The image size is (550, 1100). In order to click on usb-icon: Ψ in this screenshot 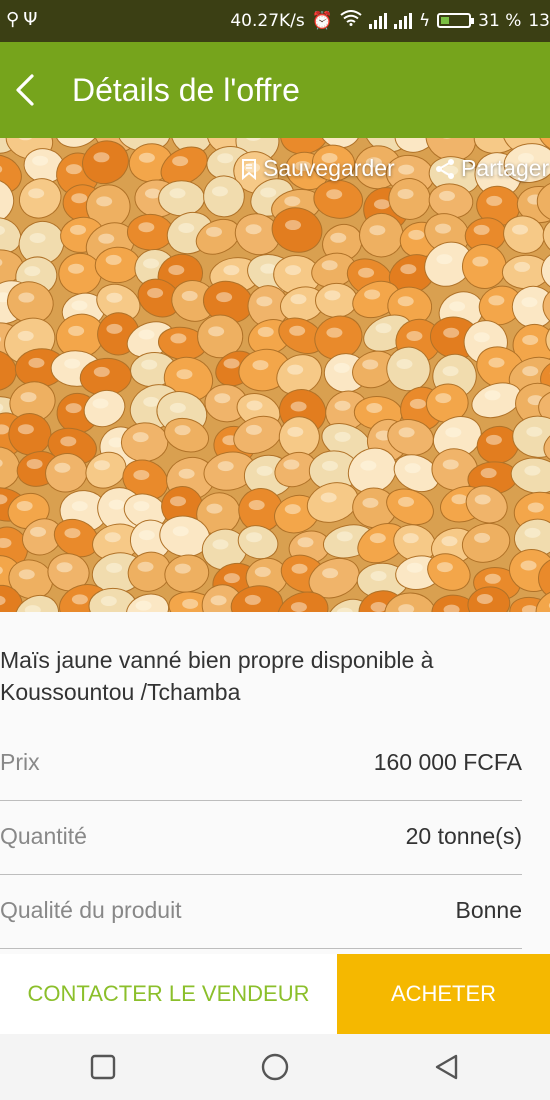, I will do `click(32, 19)`.